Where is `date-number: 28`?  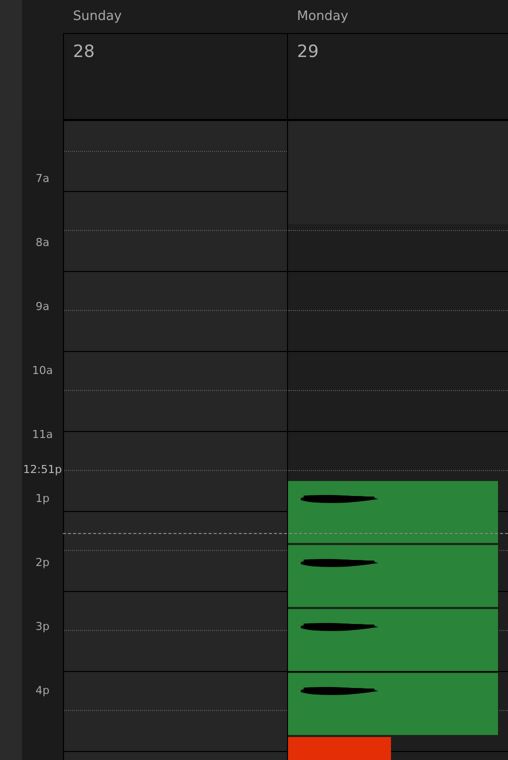 date-number: 28 is located at coordinates (84, 52).